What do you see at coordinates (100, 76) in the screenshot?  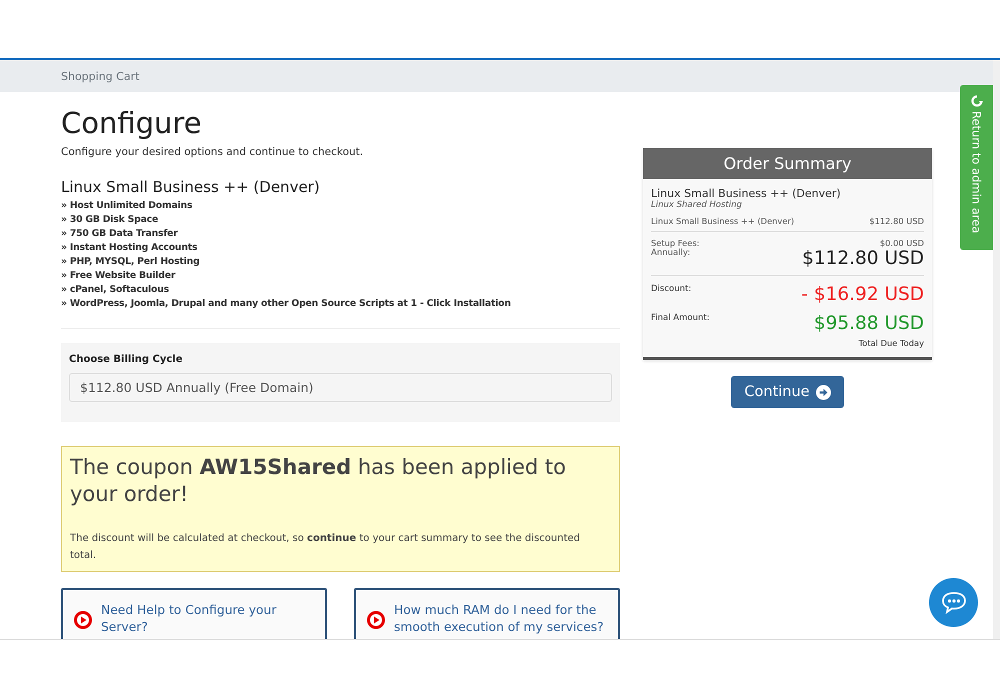 I see `breadcrumb: Shopping Cart` at bounding box center [100, 76].